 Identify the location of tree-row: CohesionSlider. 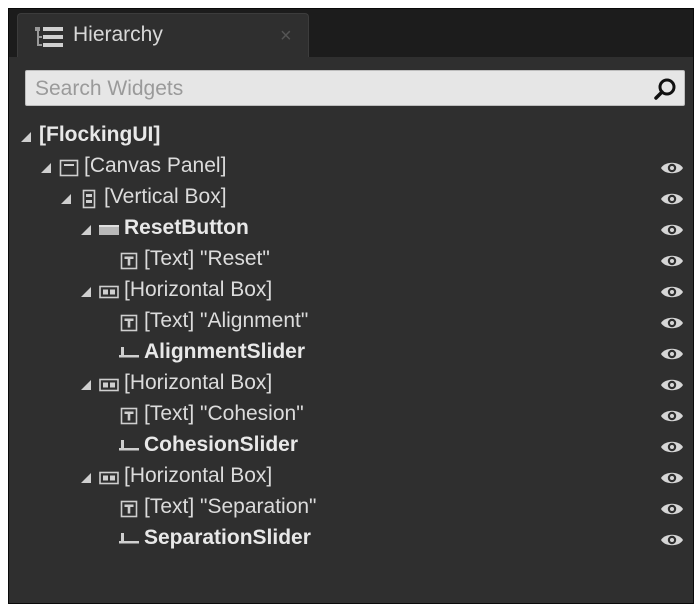
(351, 447).